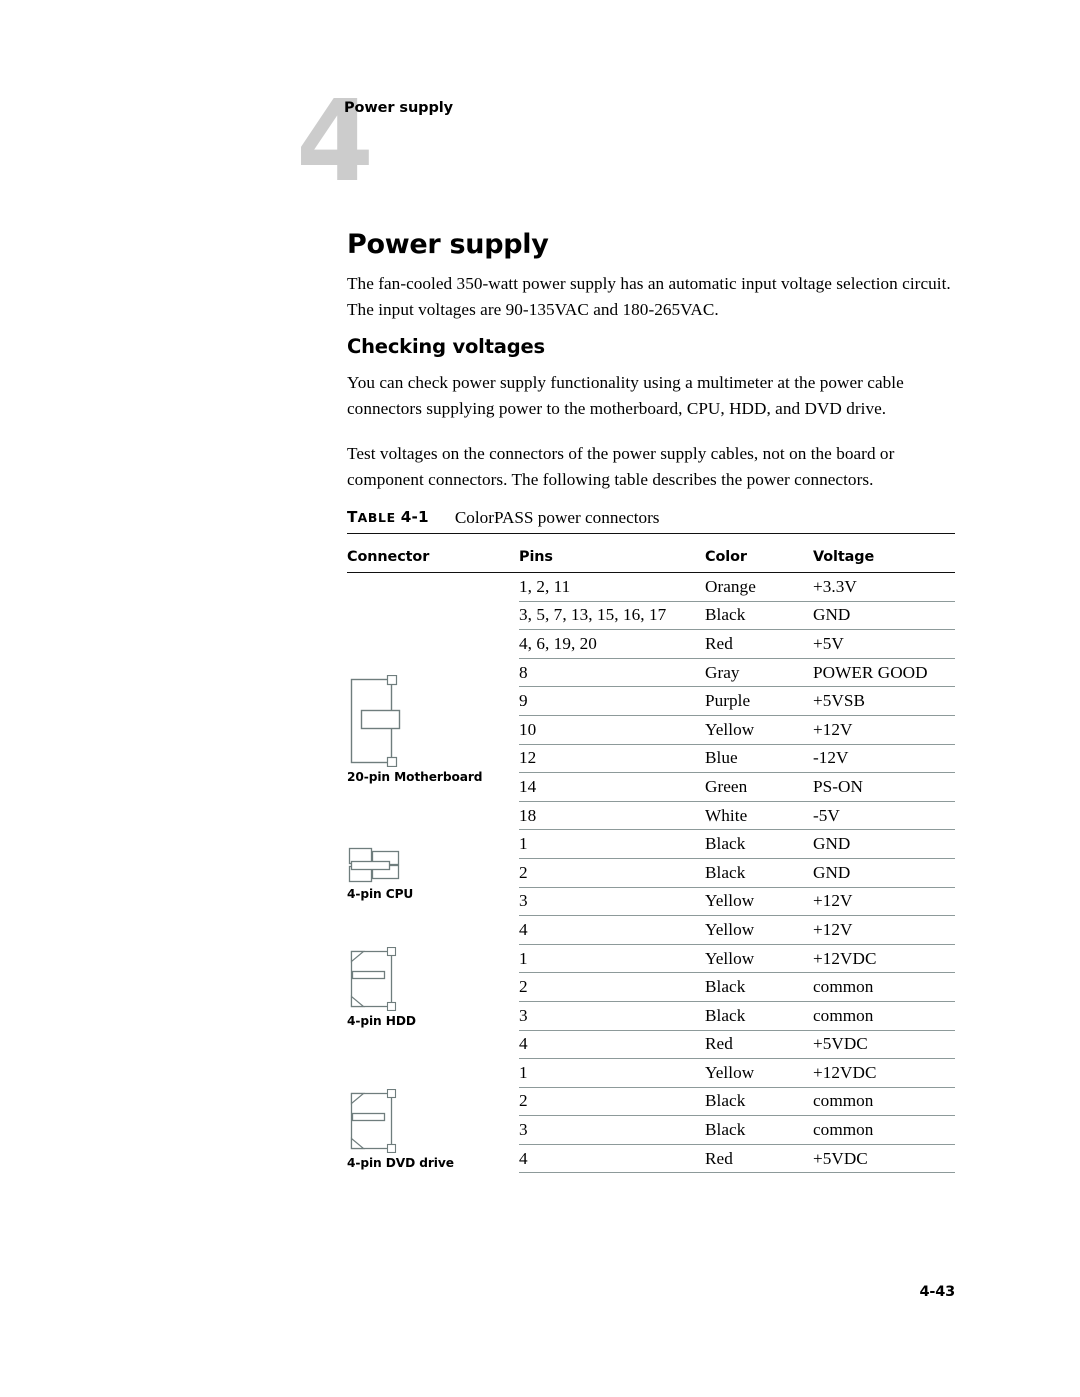 Image resolution: width=1080 pixels, height=1397 pixels. I want to click on table-label-number: 4-1, so click(414, 517).